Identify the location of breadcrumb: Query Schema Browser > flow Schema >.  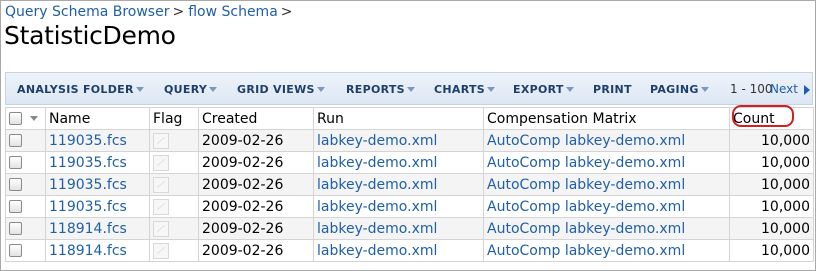
(151, 12).